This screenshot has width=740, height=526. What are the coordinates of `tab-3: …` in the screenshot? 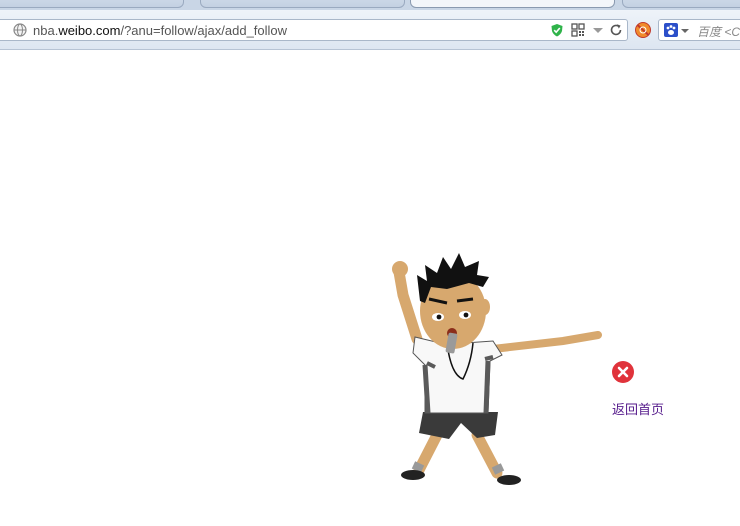 It's located at (512, 4).